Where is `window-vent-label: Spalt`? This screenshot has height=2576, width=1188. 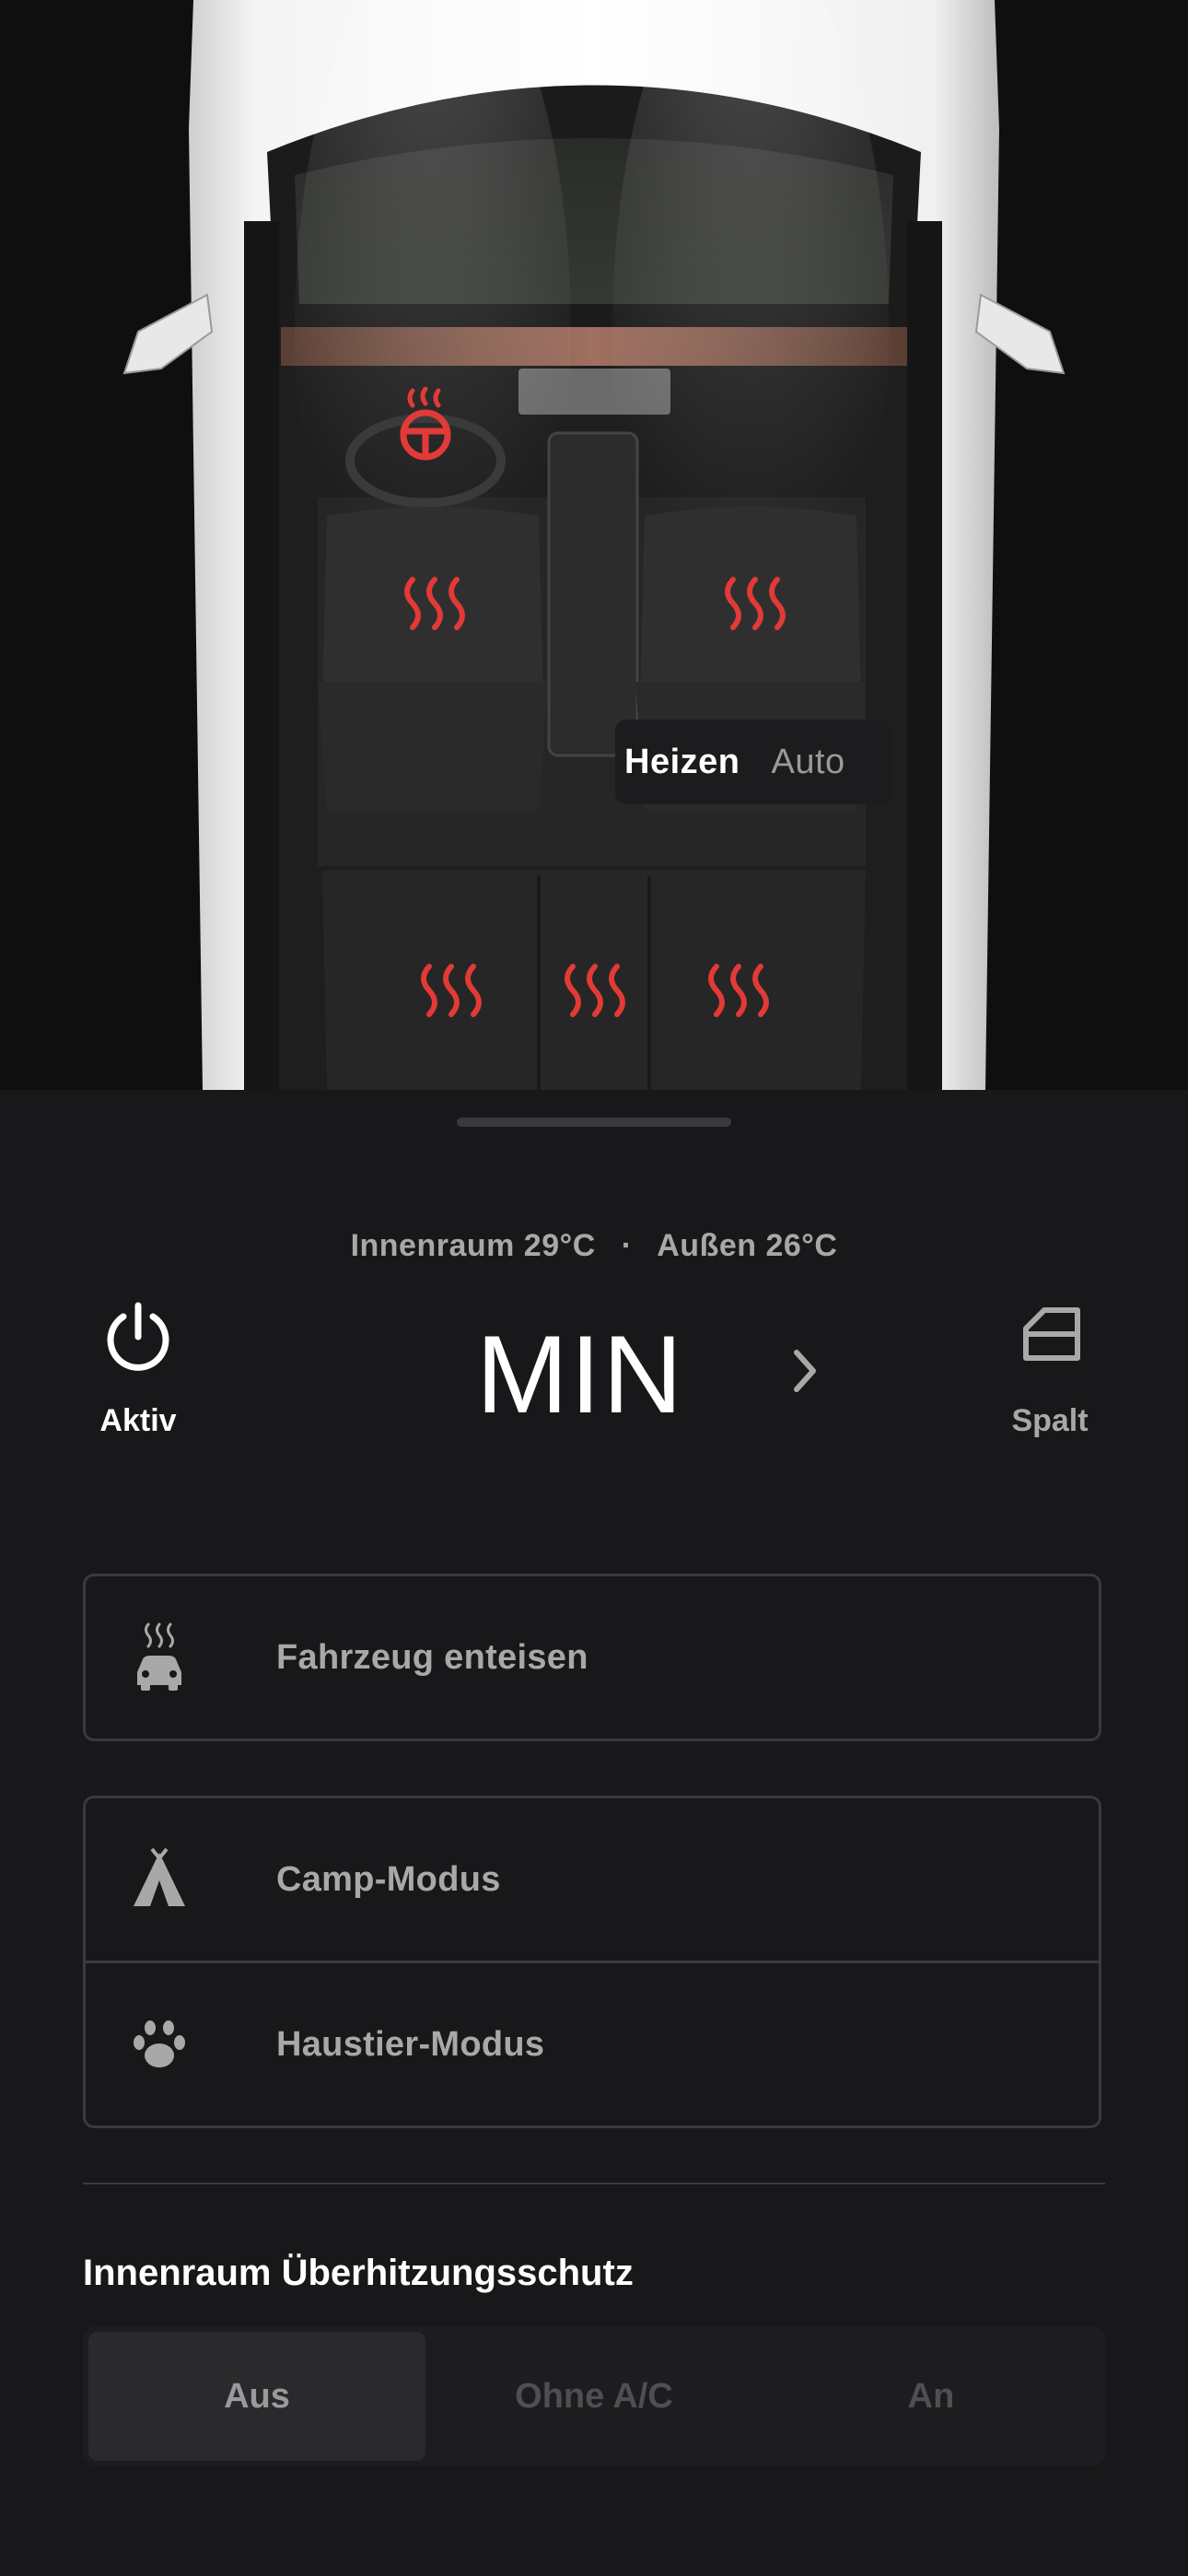 window-vent-label: Spalt is located at coordinates (1050, 1421).